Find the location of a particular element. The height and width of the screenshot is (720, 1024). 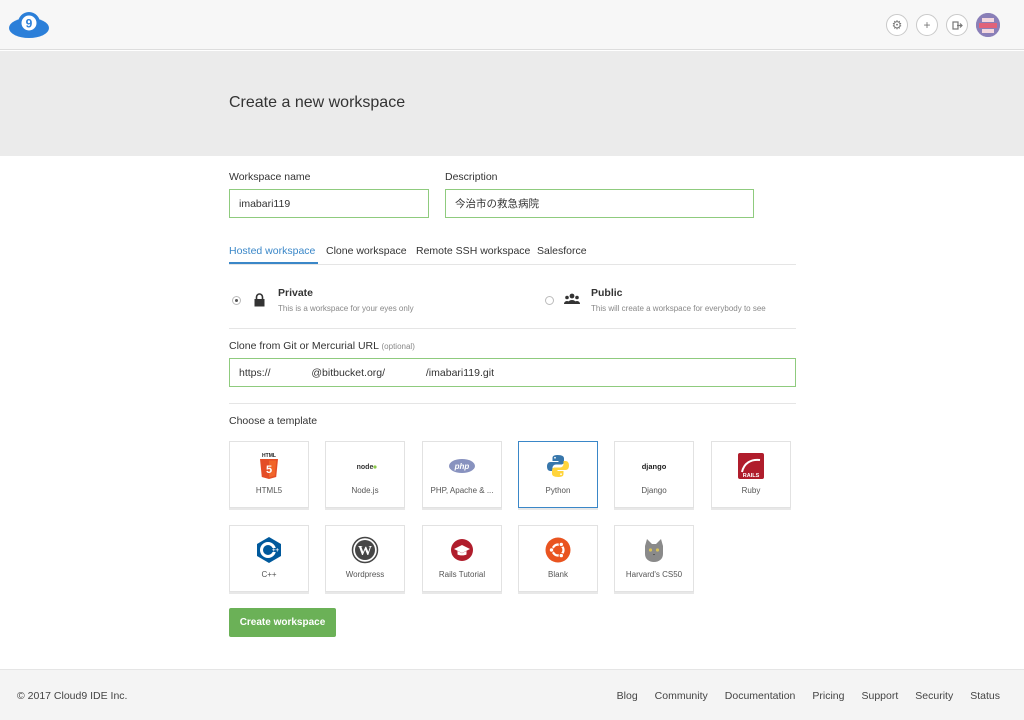

tab-remote-ssh-workspace: Remote SSH workspace is located at coordinates (473, 251).